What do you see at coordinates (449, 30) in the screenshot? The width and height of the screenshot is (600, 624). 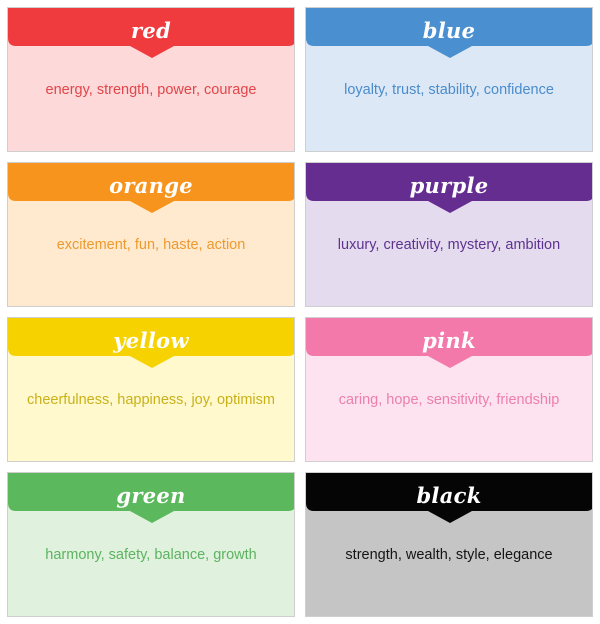 I see `card-title: blue` at bounding box center [449, 30].